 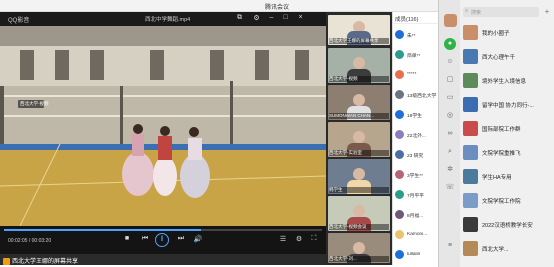 What do you see at coordinates (416, 175) in the screenshot?
I see `member-row: 3学生**` at bounding box center [416, 175].